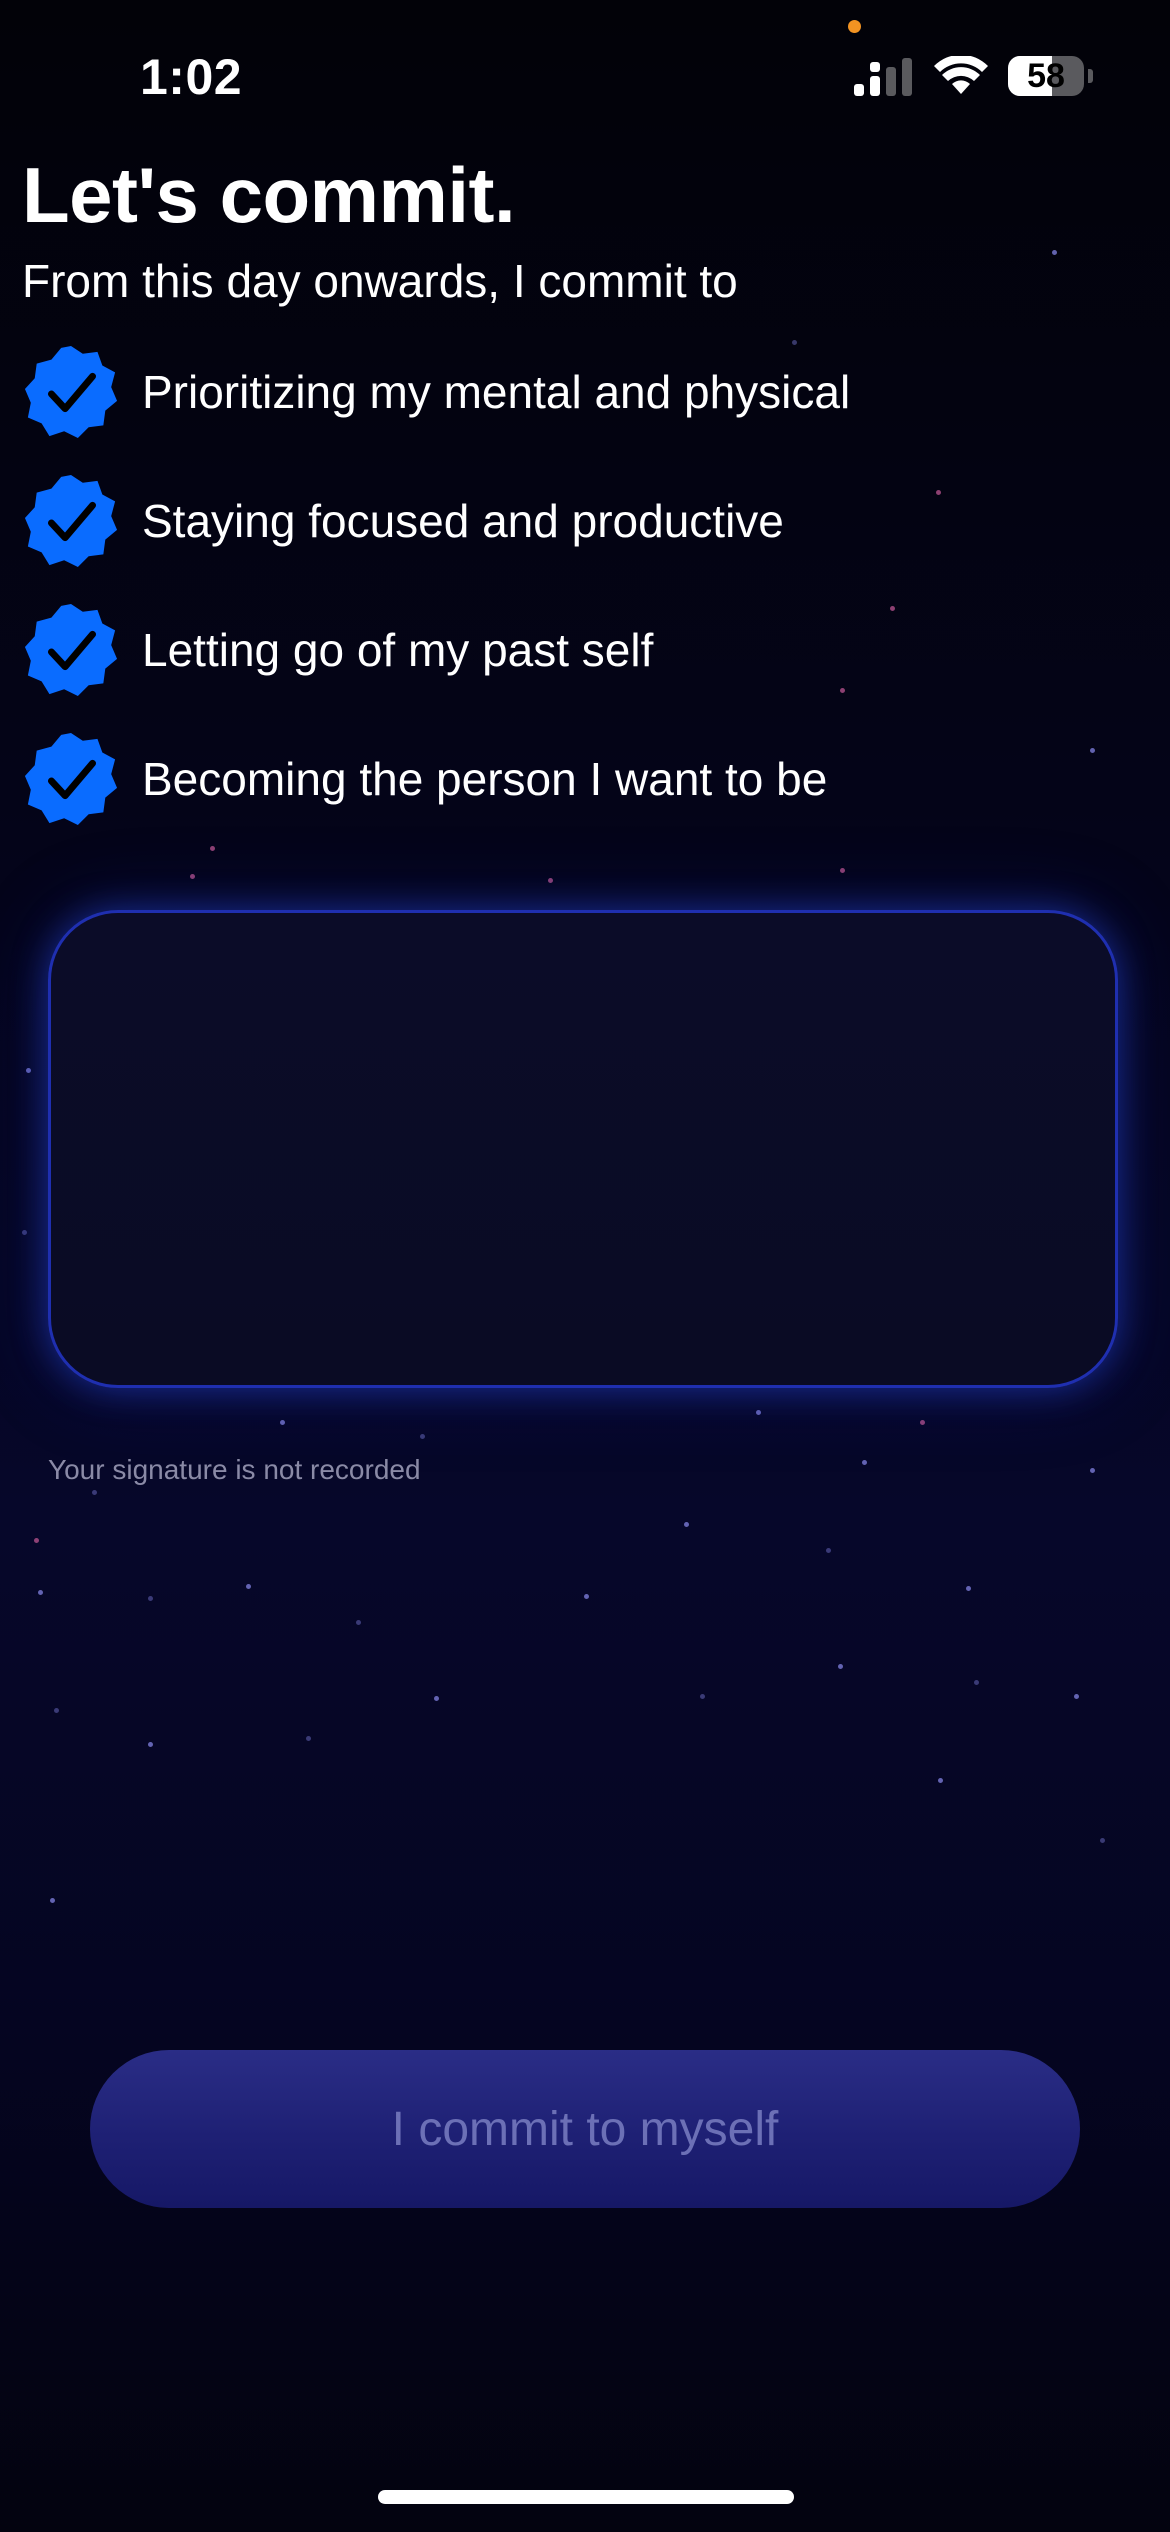  Describe the element at coordinates (463, 521) in the screenshot. I see `commitment-label: Staying focused and productive` at that location.